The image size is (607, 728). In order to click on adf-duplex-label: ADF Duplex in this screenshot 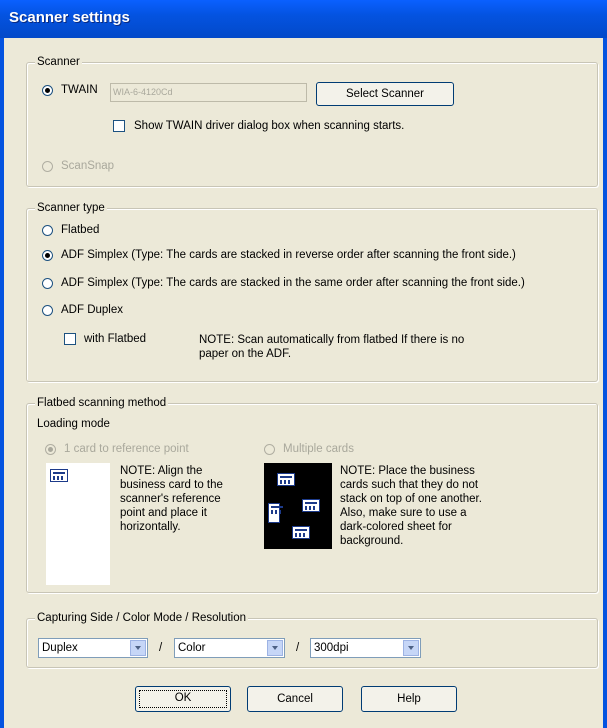, I will do `click(92, 310)`.